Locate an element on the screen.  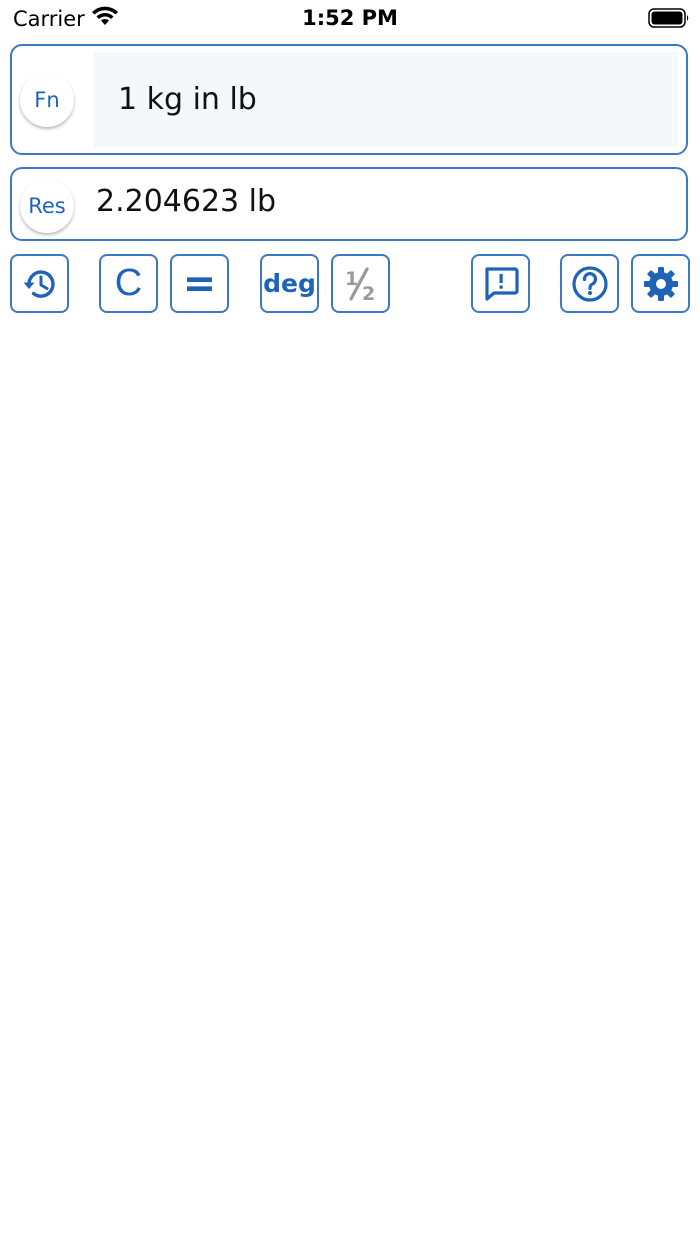
status-bar: Carrier 1:52 PM is located at coordinates (350, 19).